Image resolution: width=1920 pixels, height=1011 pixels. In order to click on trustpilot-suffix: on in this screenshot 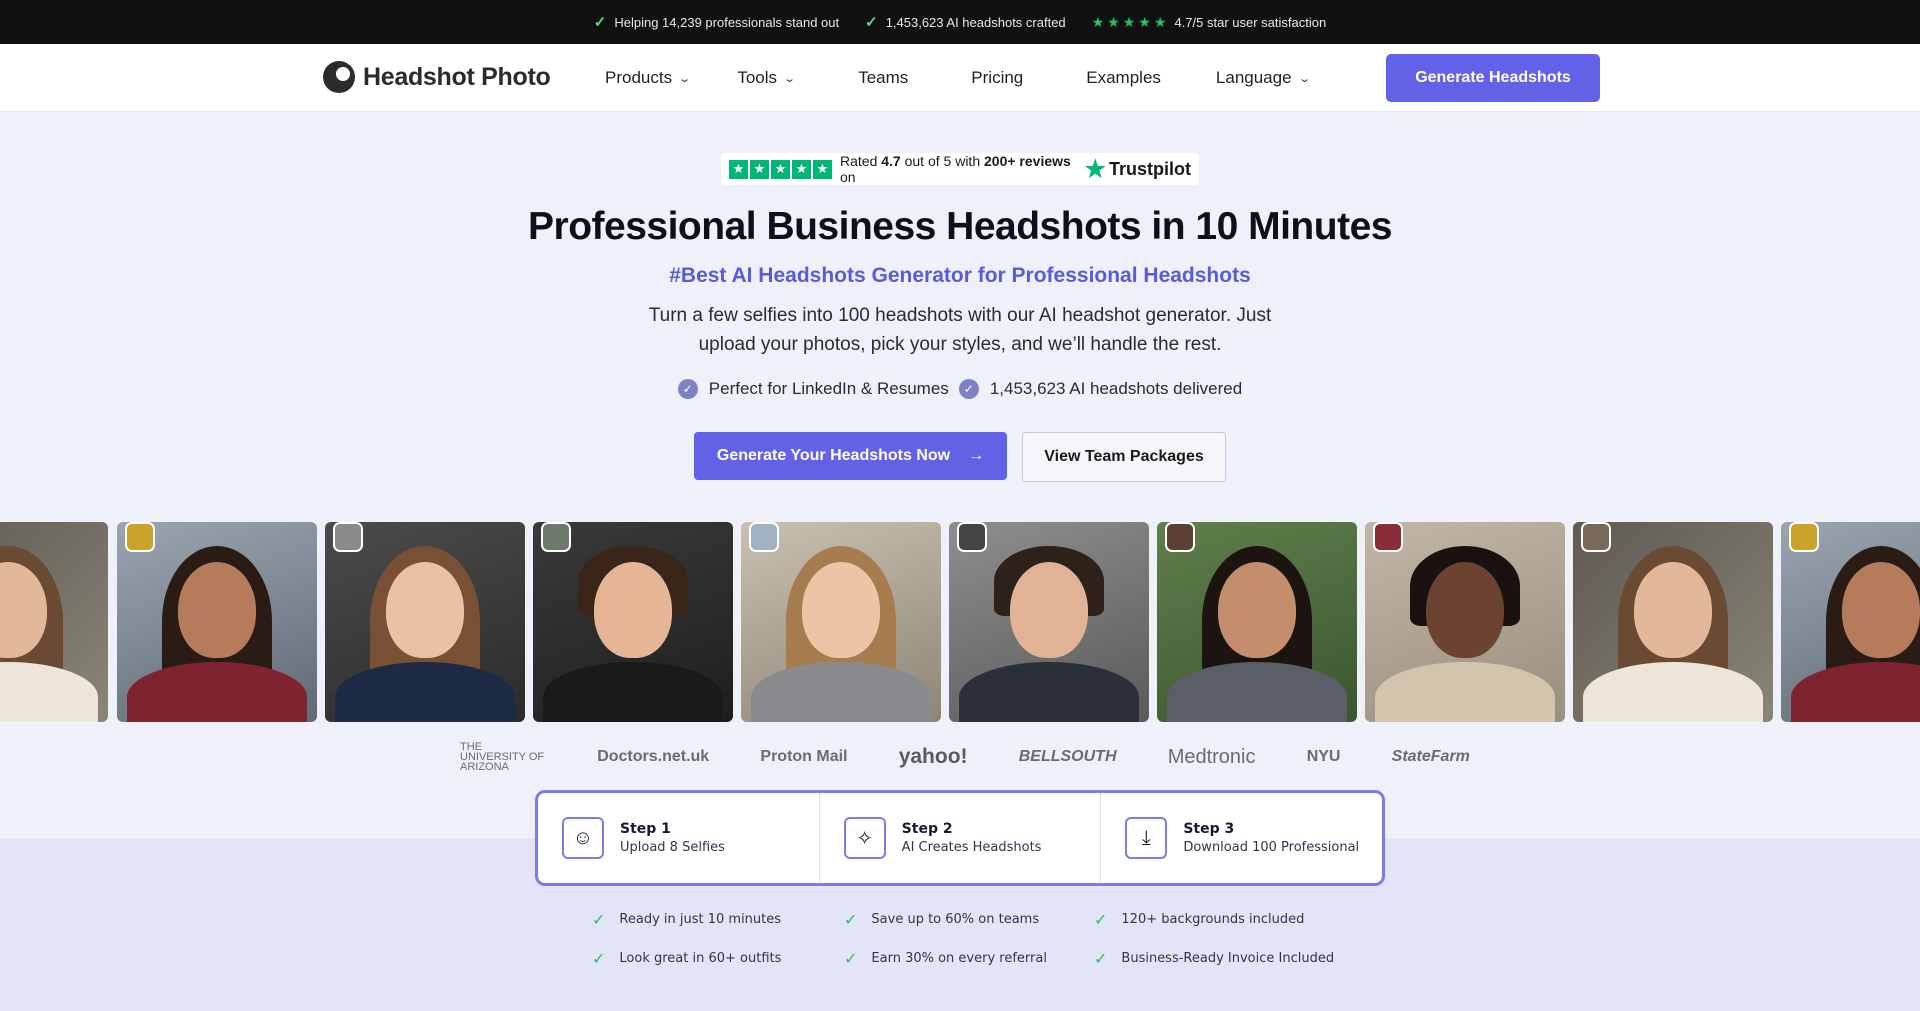, I will do `click(848, 177)`.